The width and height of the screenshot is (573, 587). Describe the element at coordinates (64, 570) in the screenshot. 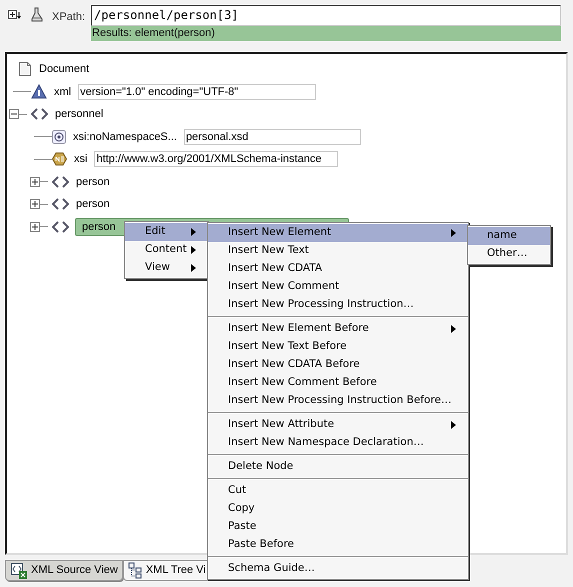

I see `view-tab: XML Source View` at that location.